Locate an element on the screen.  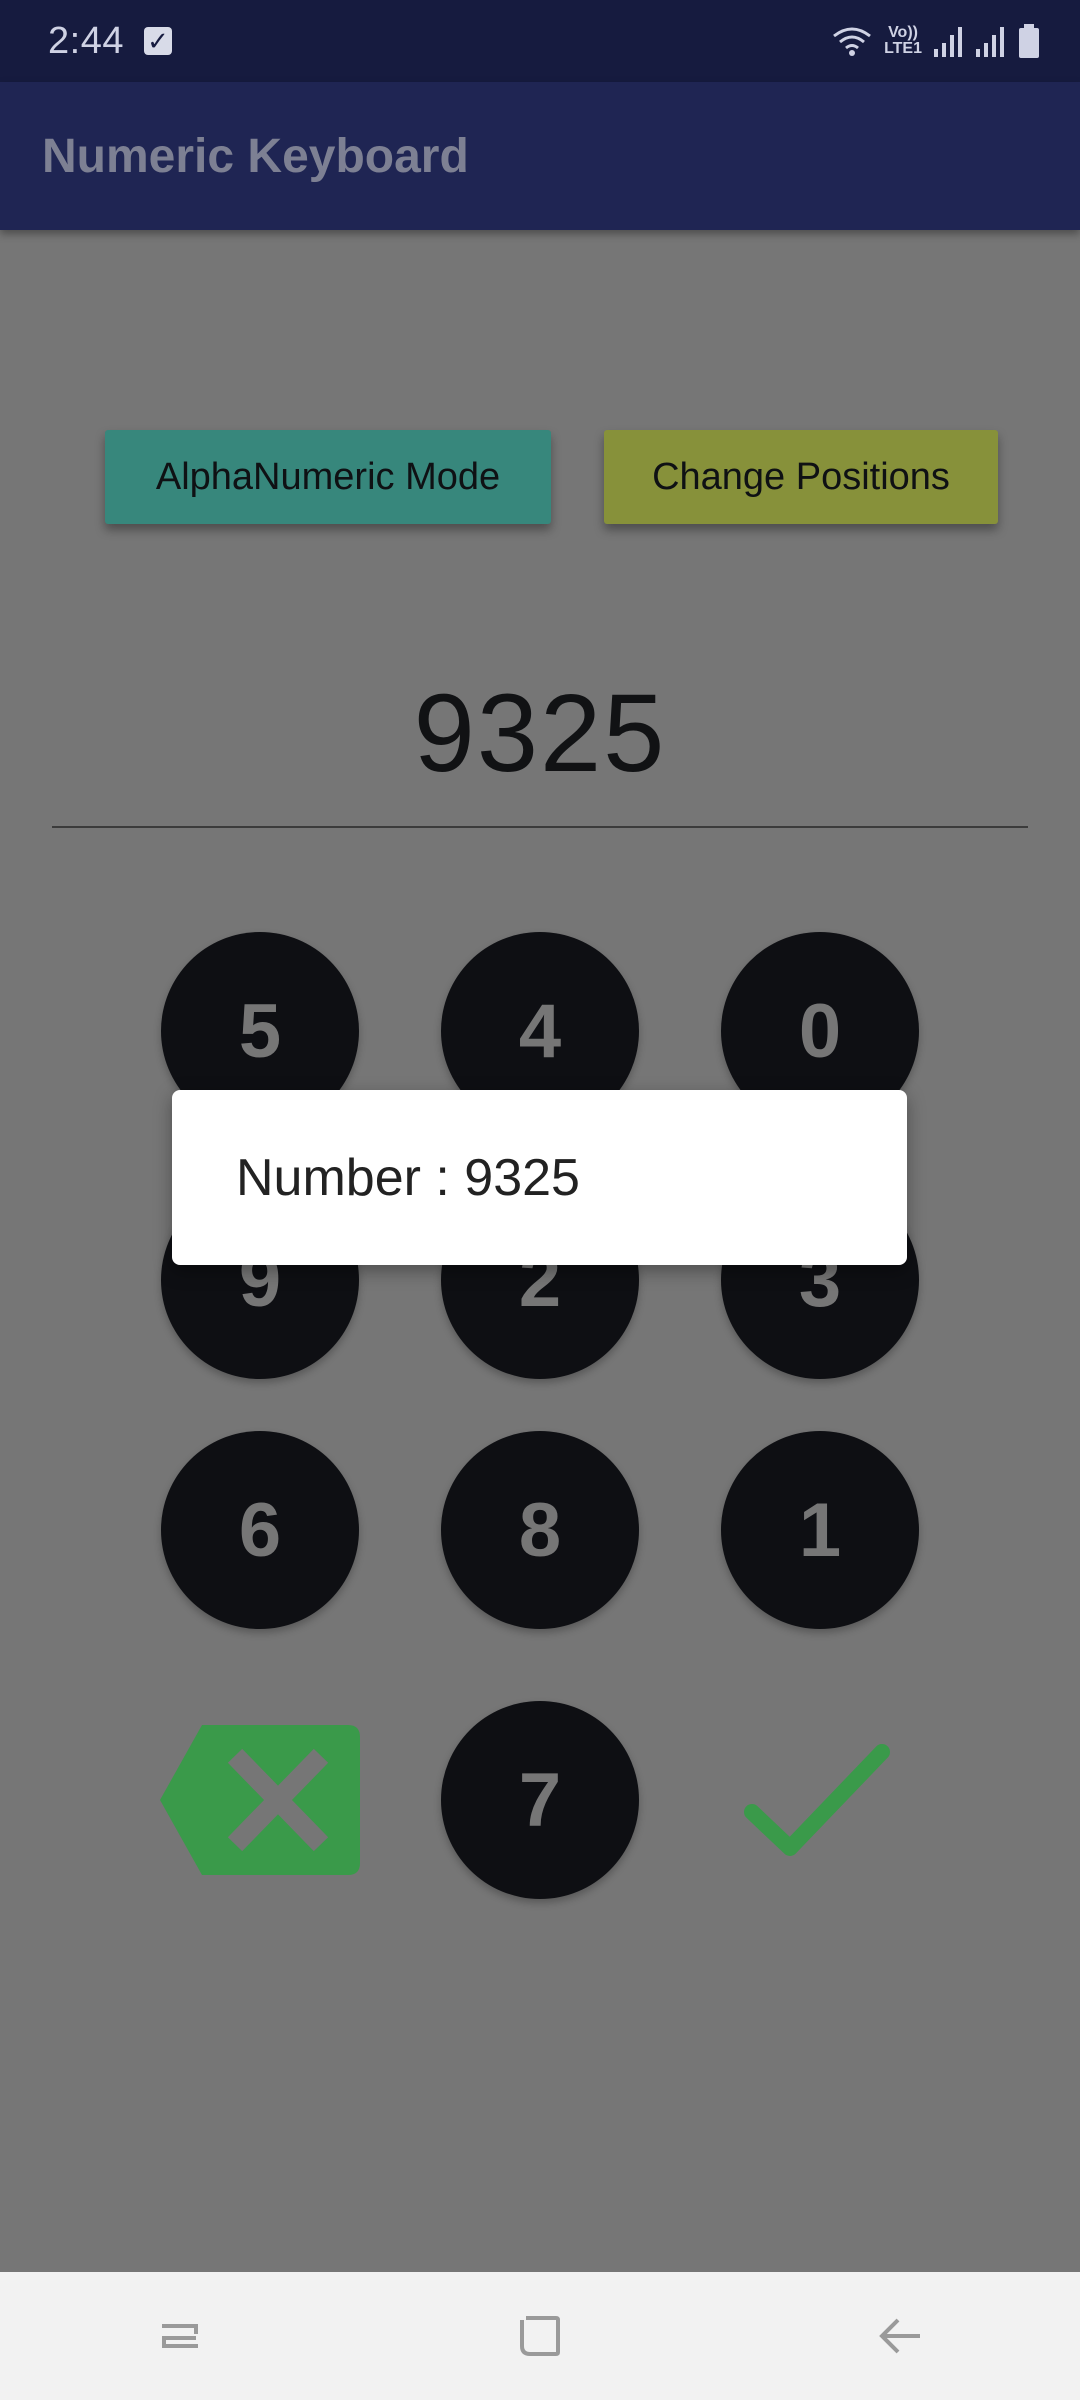
battery-icon is located at coordinates (1029, 41).